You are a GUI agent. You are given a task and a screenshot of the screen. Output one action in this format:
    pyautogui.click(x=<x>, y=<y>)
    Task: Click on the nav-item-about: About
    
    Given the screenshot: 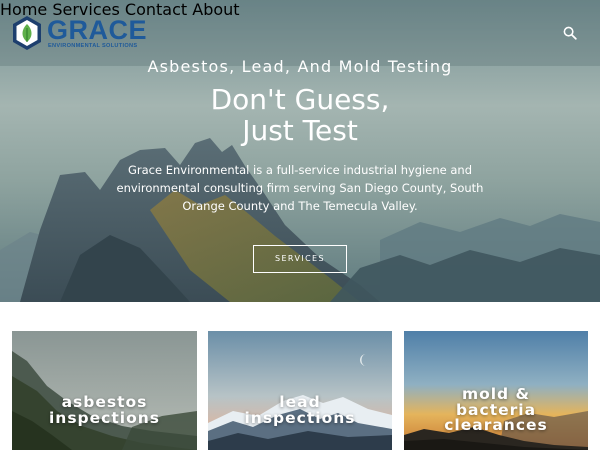 What is the action you would take?
    pyautogui.click(x=215, y=9)
    